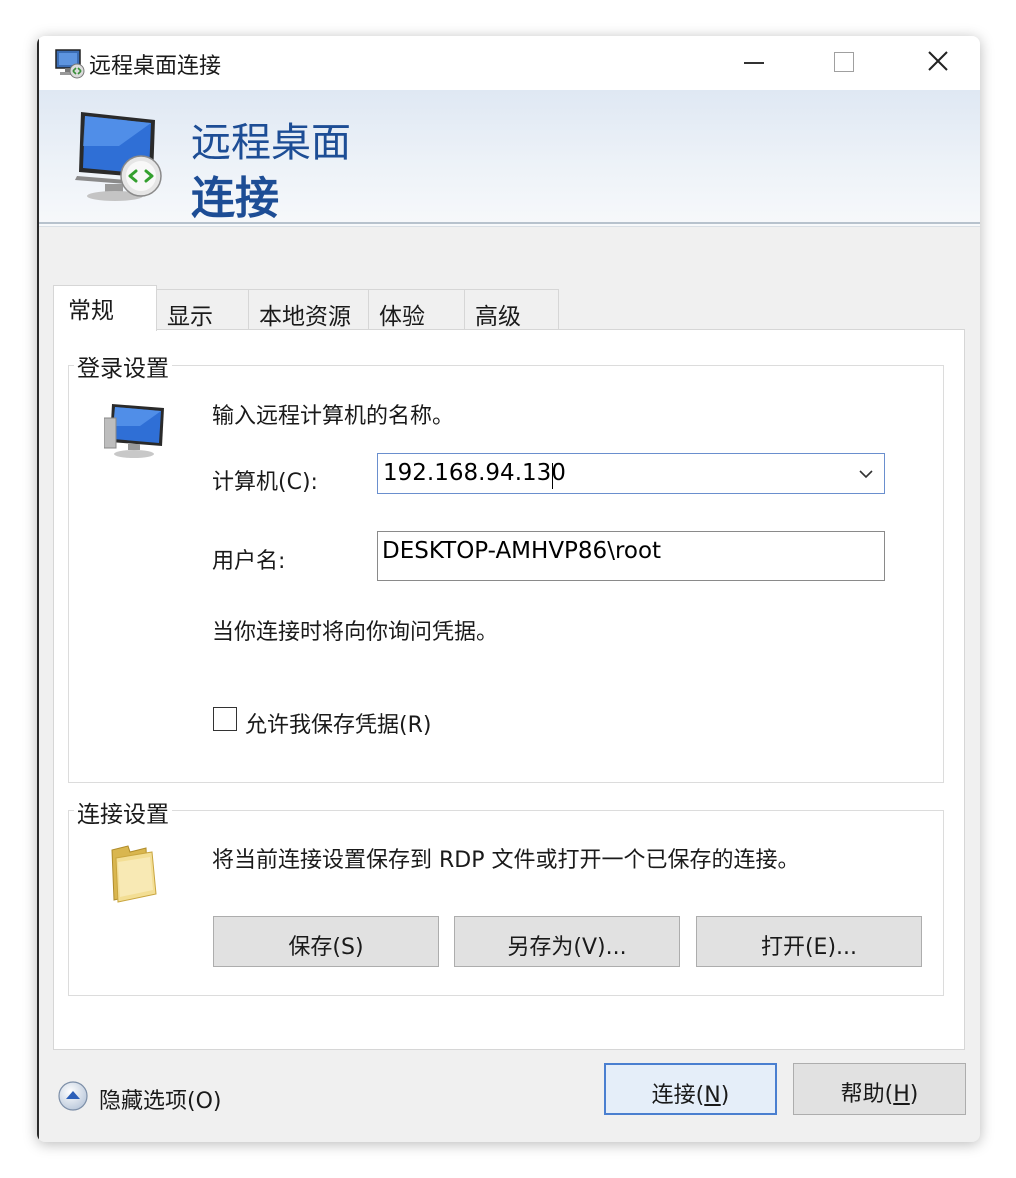 Image resolution: width=1016 pixels, height=1178 pixels. Describe the element at coordinates (134, 431) in the screenshot. I see `computer-icon` at that location.